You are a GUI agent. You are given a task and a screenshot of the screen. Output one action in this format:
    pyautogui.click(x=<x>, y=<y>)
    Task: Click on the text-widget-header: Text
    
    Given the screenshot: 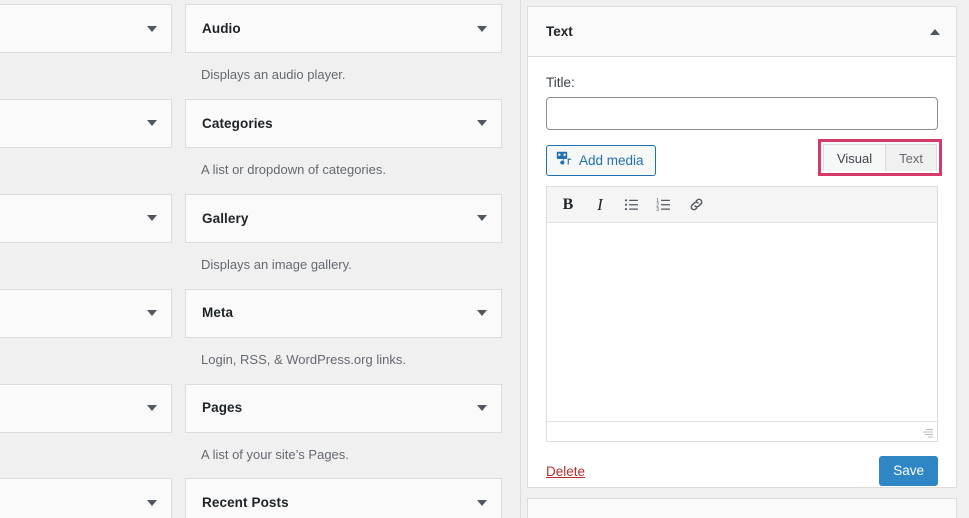 What is the action you would take?
    pyautogui.click(x=742, y=32)
    